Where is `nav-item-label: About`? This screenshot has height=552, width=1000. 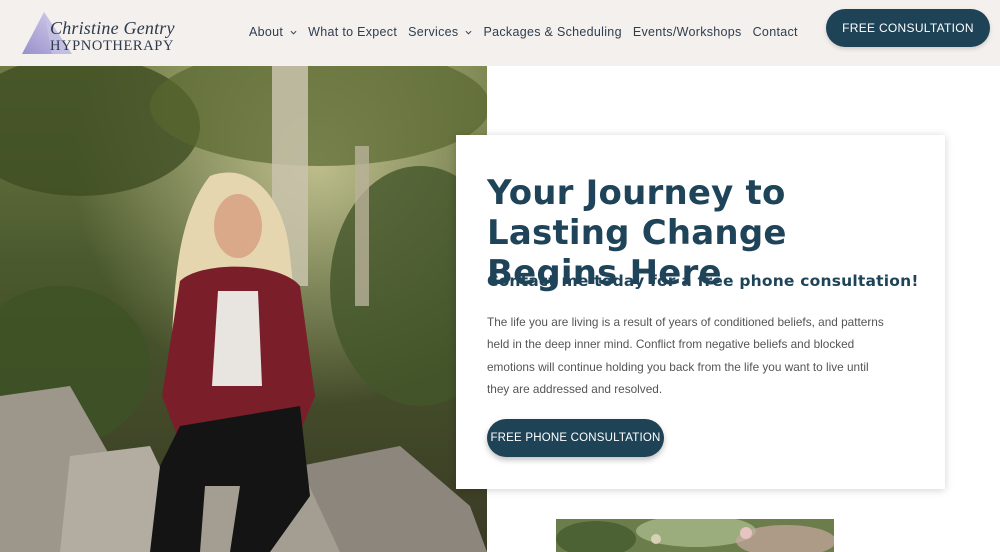 nav-item-label: About is located at coordinates (266, 32).